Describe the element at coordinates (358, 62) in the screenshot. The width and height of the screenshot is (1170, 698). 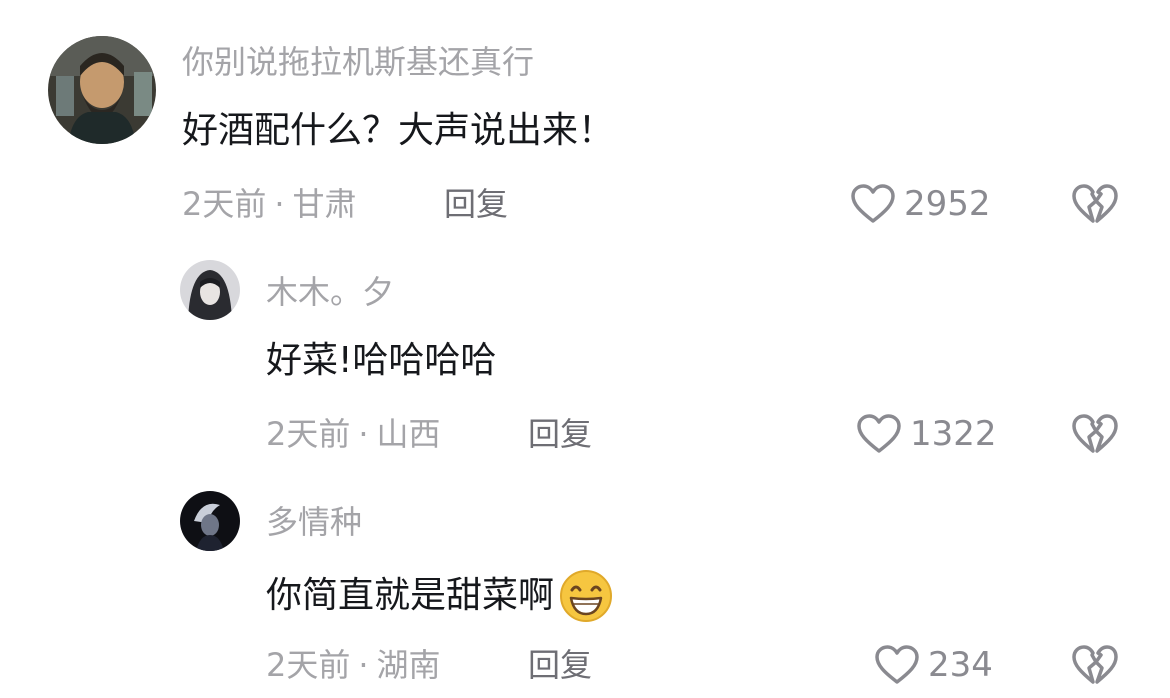
I see `comment-username: 你别说拖拉机斯基还真行` at that location.